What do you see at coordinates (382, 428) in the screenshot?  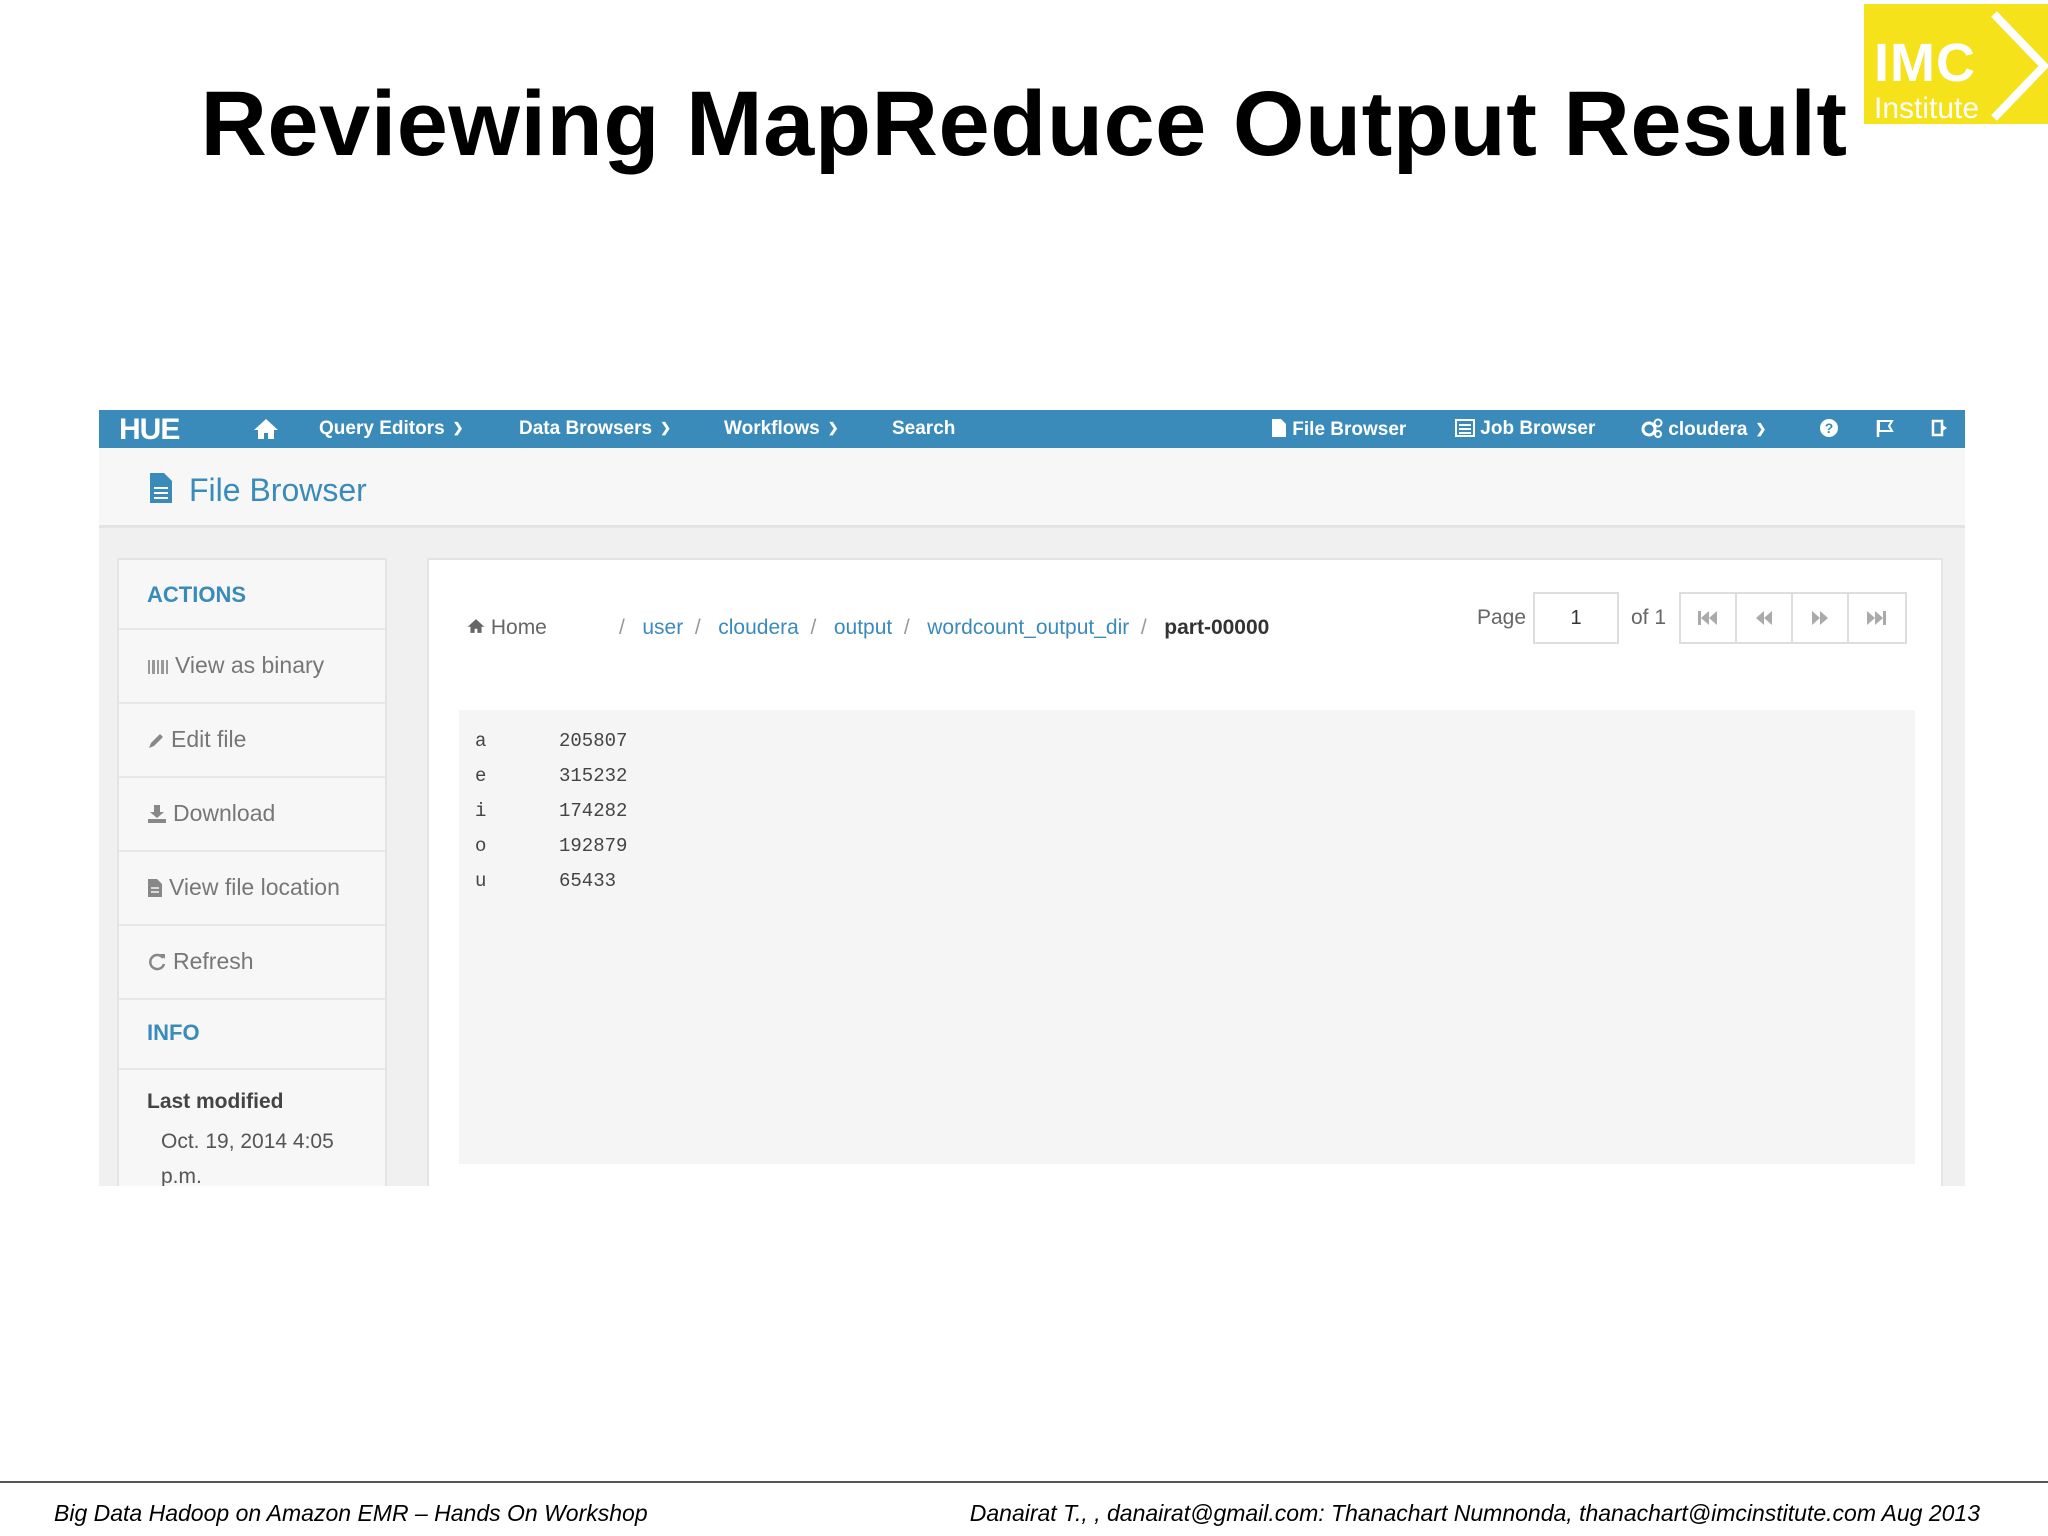 I see `nav-query-editors-label: Query Editors` at bounding box center [382, 428].